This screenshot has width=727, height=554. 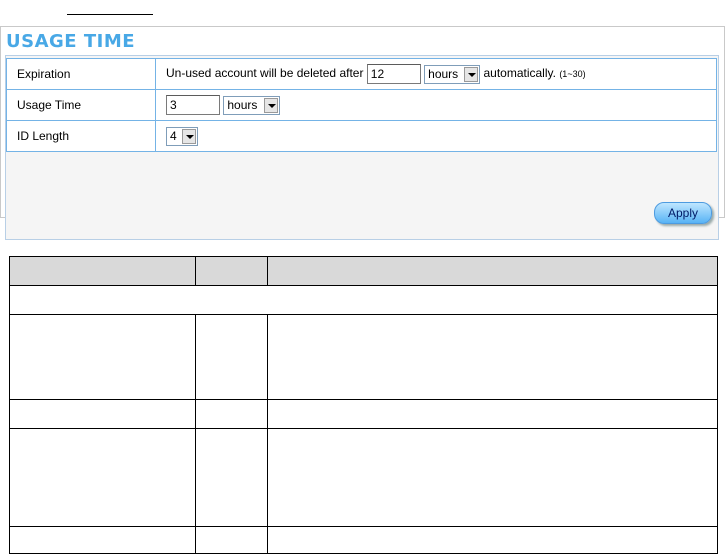 What do you see at coordinates (242, 104) in the screenshot?
I see `usage-time-unit-value: hours` at bounding box center [242, 104].